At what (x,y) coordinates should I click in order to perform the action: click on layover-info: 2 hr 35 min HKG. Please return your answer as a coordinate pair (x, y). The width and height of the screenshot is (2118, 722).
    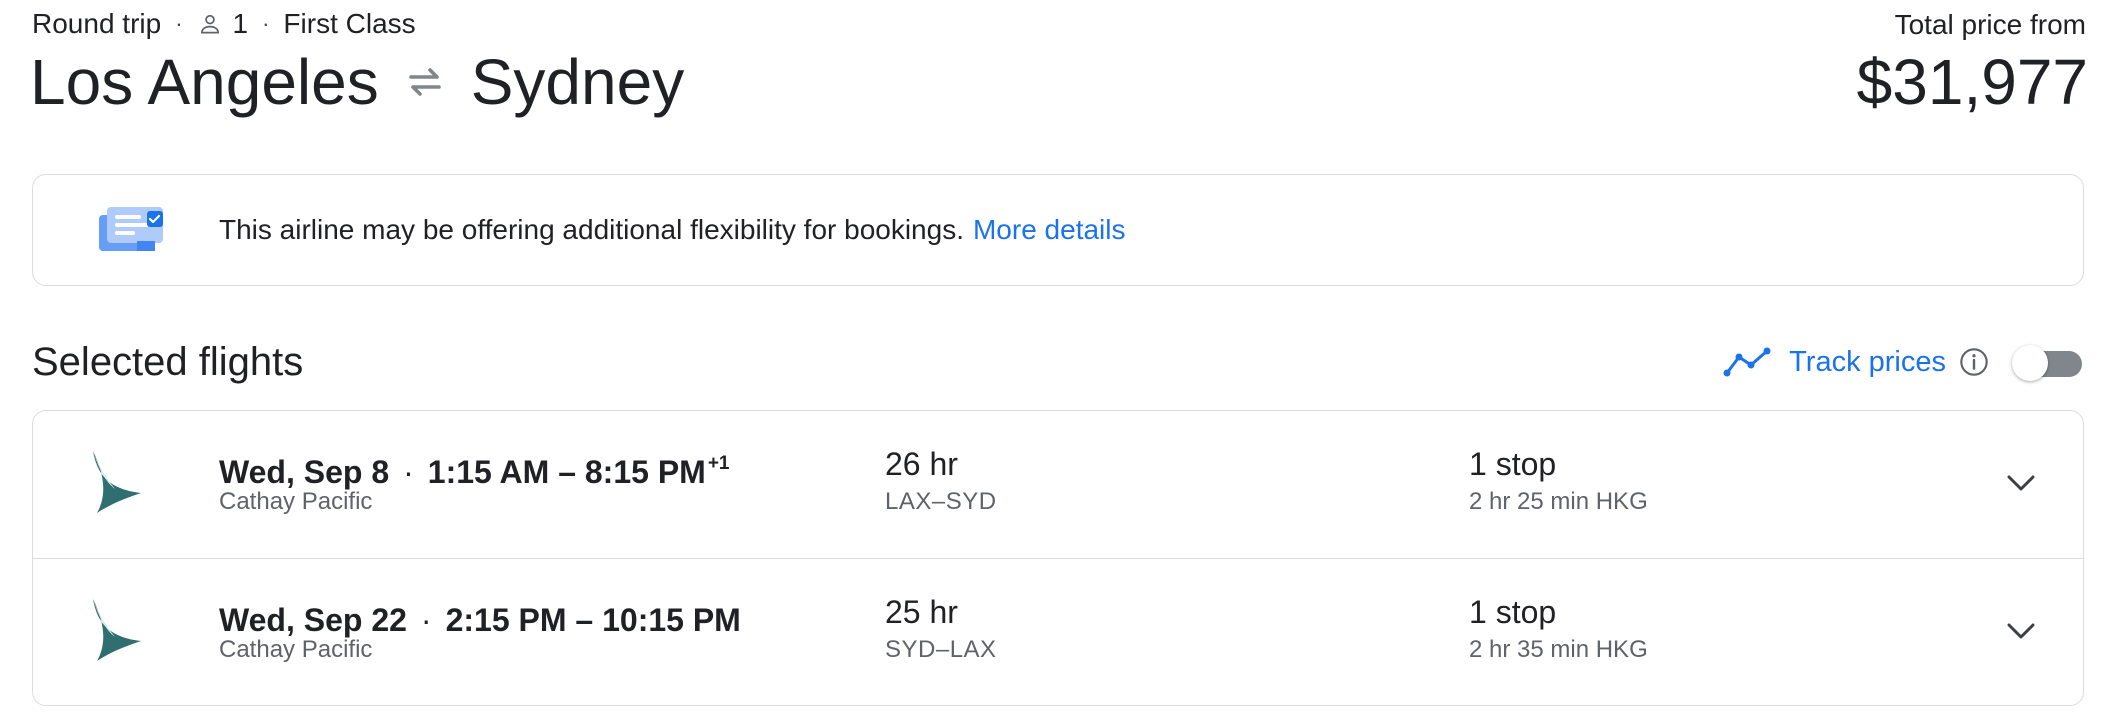
    Looking at the image, I should click on (1558, 649).